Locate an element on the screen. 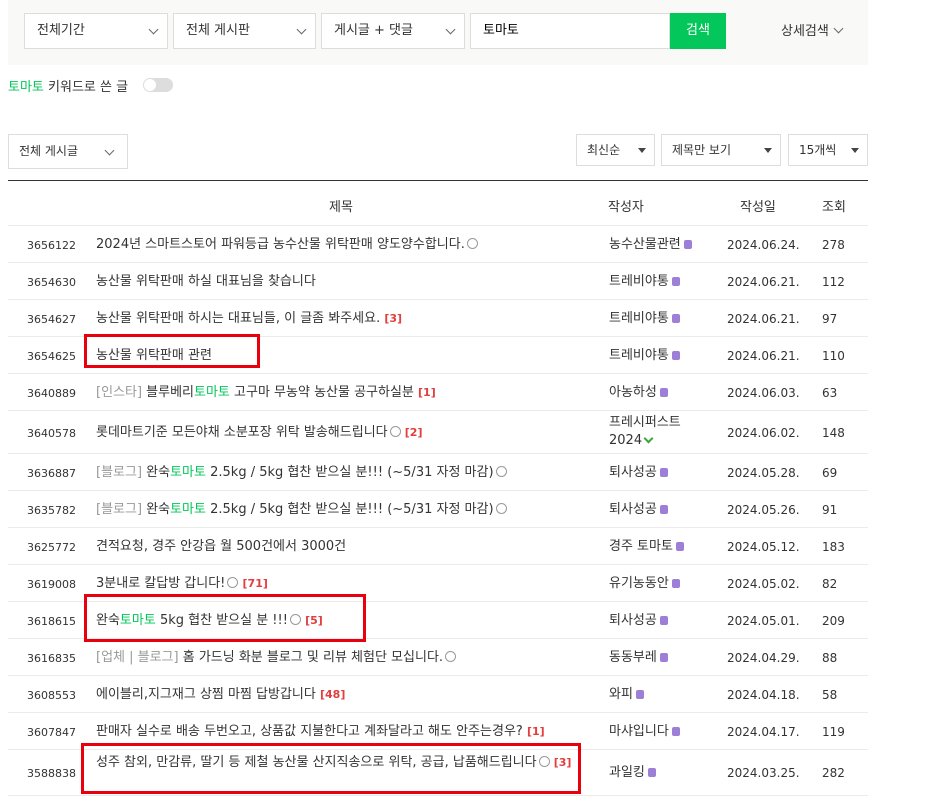 This screenshot has height=806, width=925. post-title-text: 고구마 무농약 농산물 공구하실분 is located at coordinates (324, 392).